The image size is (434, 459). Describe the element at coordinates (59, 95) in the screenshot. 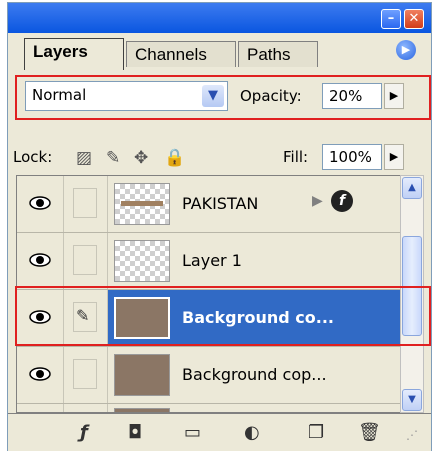

I see `blend-mode-value: Normal` at that location.